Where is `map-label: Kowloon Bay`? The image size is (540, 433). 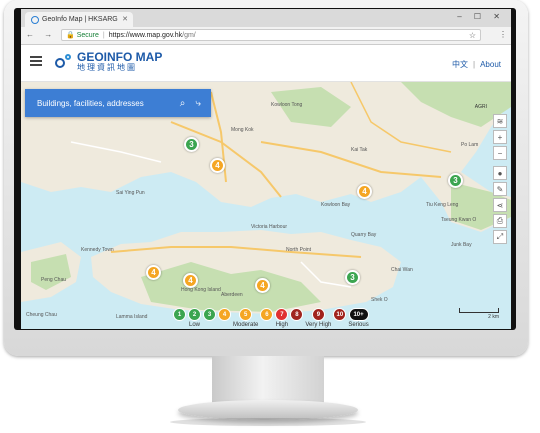 map-label: Kowloon Bay is located at coordinates (336, 205).